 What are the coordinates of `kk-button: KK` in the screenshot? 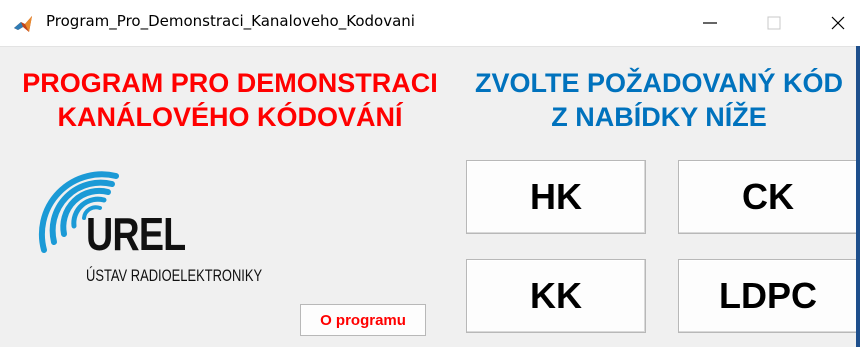 It's located at (556, 296).